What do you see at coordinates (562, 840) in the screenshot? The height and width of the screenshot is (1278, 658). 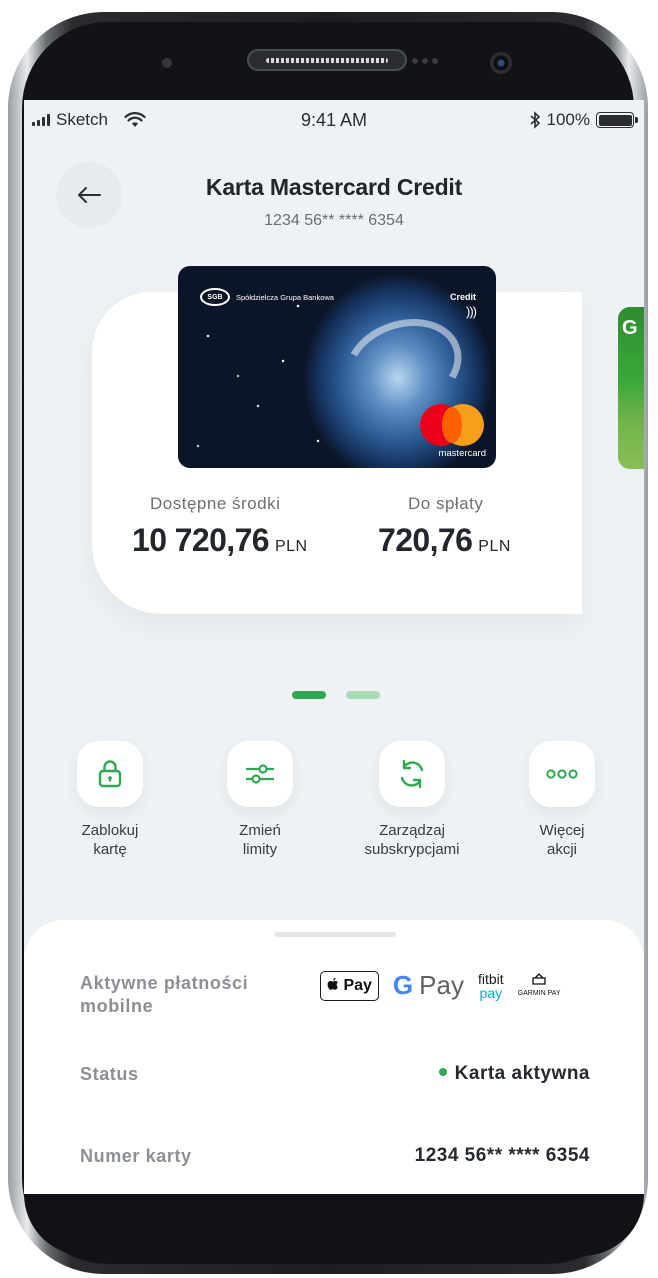 I see `more-actions-label: Więcej akcji` at bounding box center [562, 840].